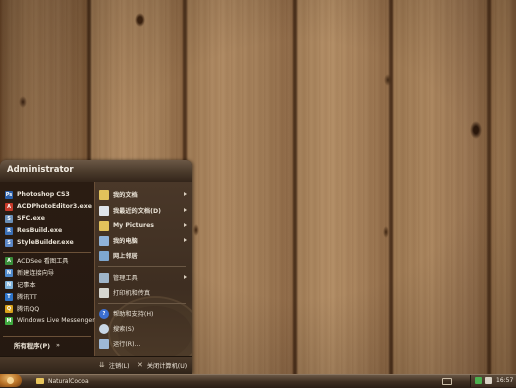 Image resolution: width=516 pixels, height=388 pixels. Describe the element at coordinates (119, 366) in the screenshot. I see `logoff-label: 注销(L)` at that location.